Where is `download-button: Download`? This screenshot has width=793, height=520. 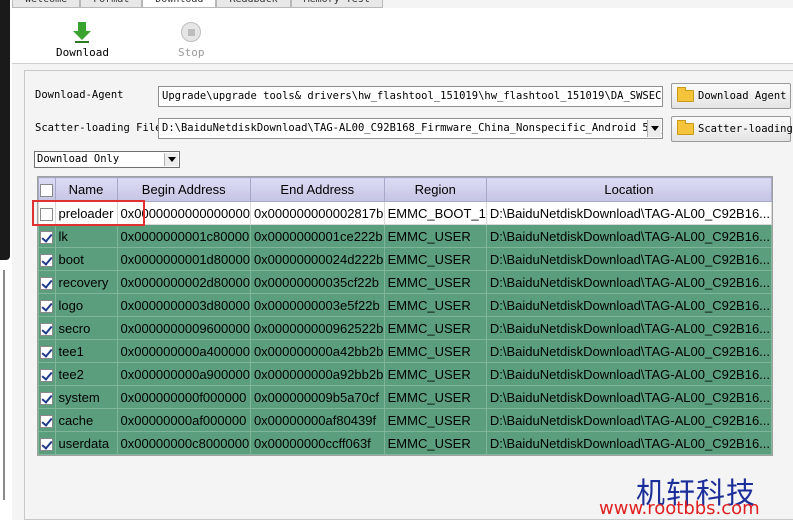
download-button: Download is located at coordinates (82, 40).